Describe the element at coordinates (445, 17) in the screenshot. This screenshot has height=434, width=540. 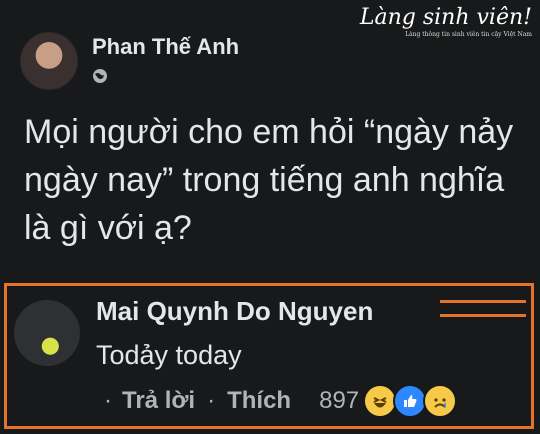
I see `watermark-title: Làng sinh viên!` at that location.